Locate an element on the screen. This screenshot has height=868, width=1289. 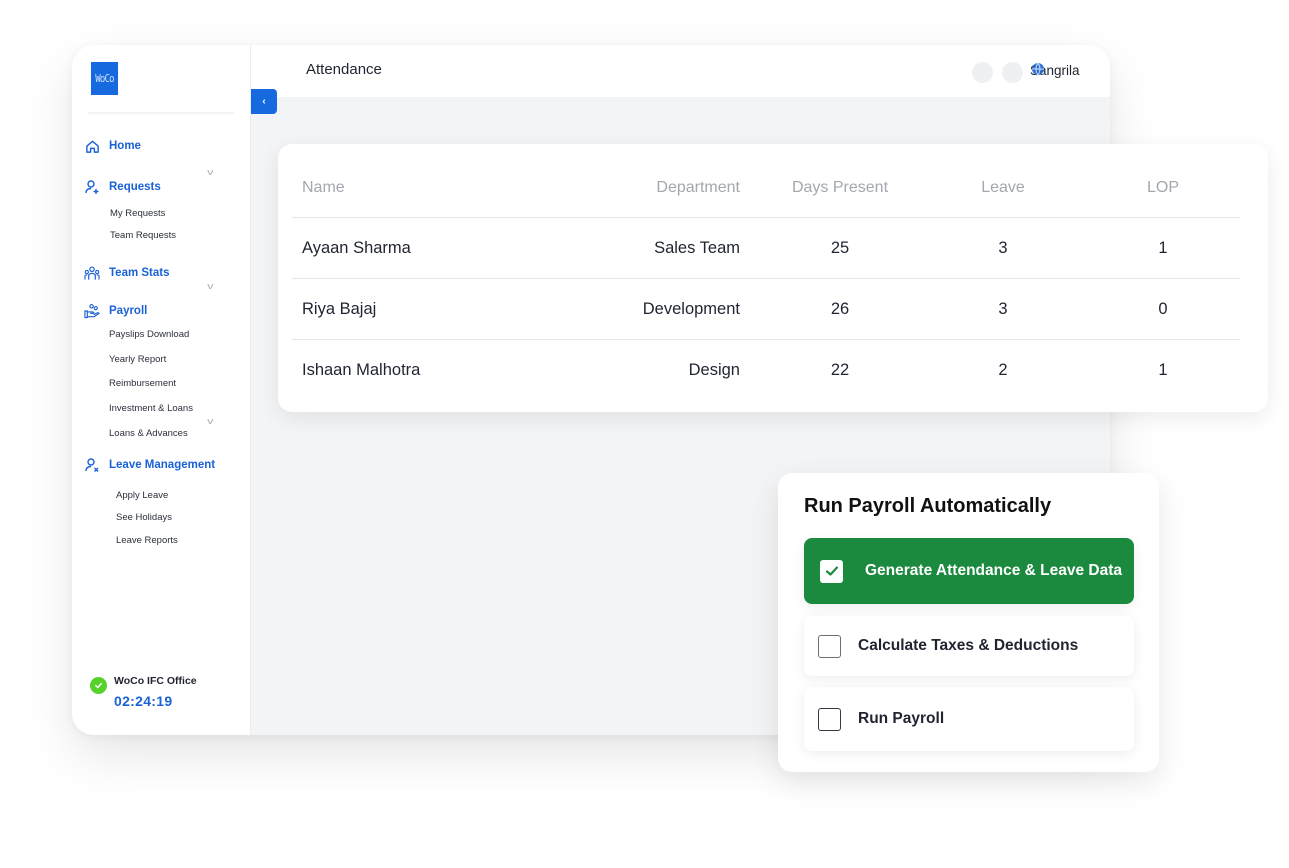
sidebar-item-label: Leave Management is located at coordinates (162, 465).